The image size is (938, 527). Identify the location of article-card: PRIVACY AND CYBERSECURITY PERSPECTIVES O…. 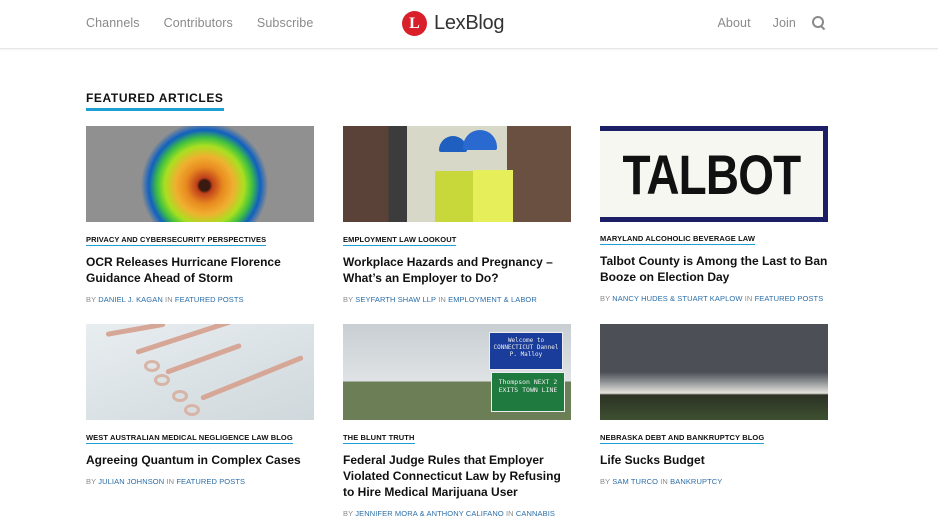
(200, 215).